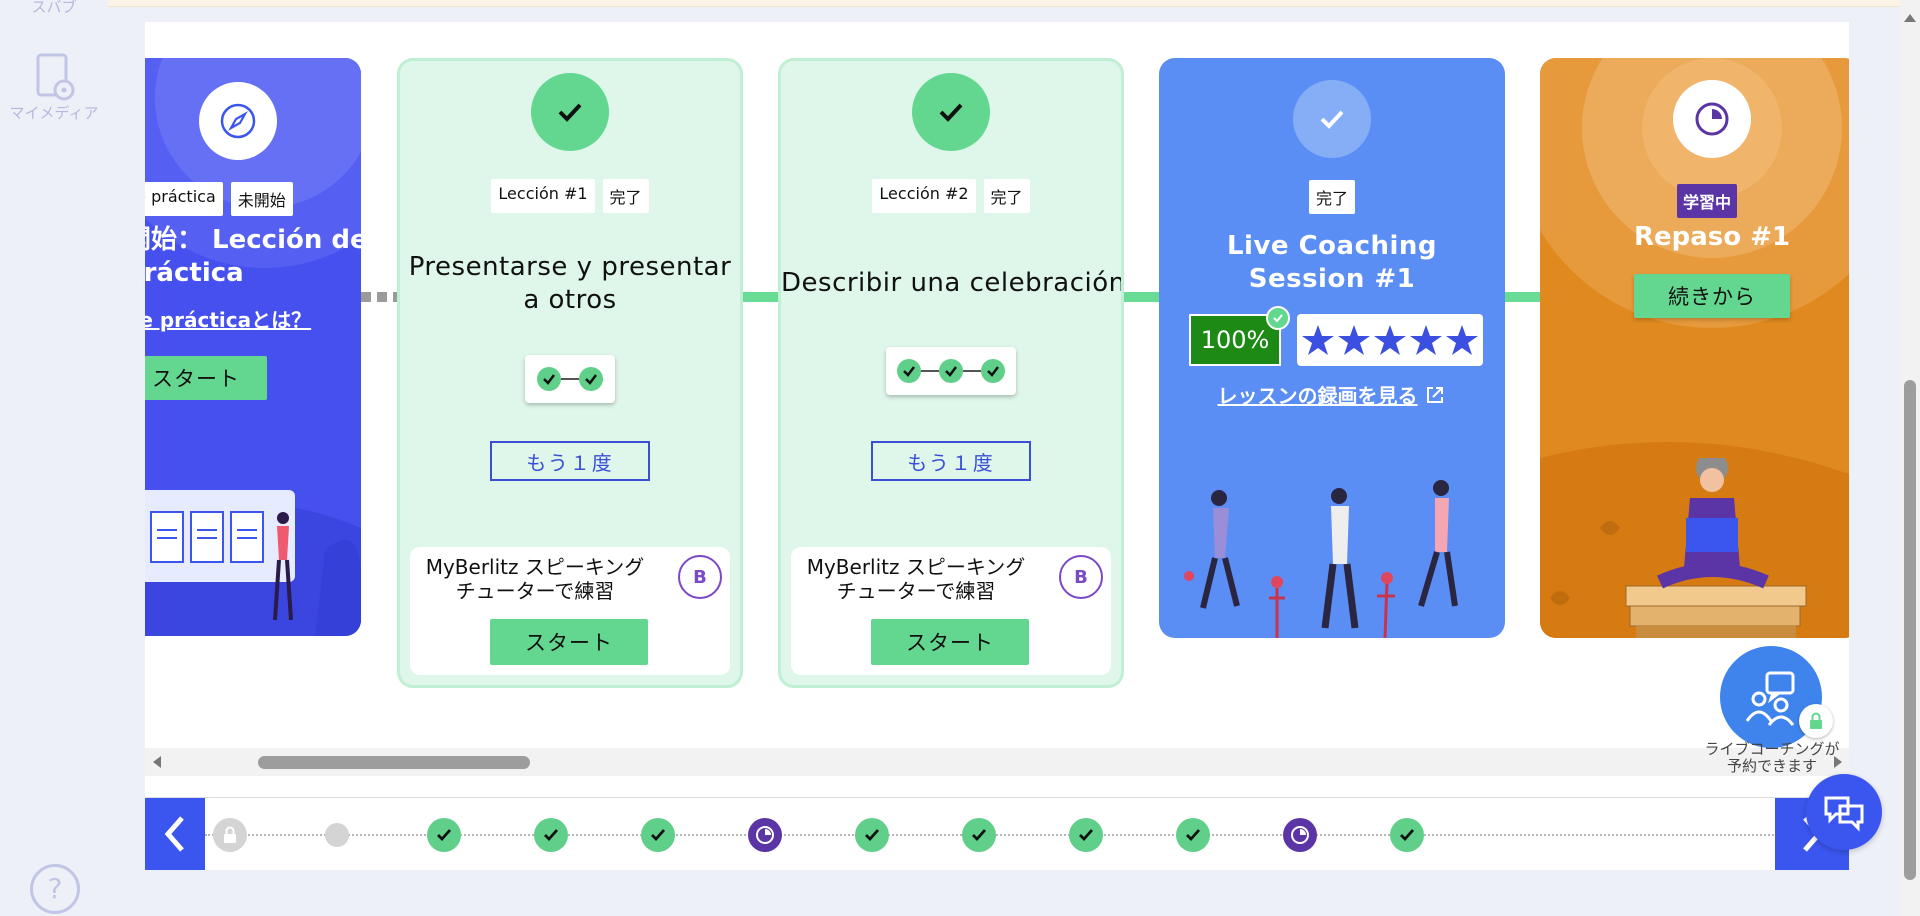 This screenshot has height=916, width=1920. What do you see at coordinates (206, 378) in the screenshot?
I see `start-button: スタート` at bounding box center [206, 378].